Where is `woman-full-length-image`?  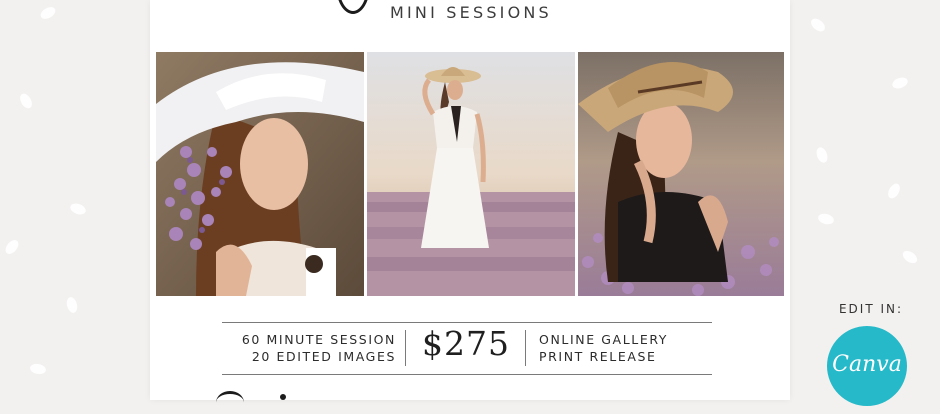
woman-full-length-image is located at coordinates (471, 174).